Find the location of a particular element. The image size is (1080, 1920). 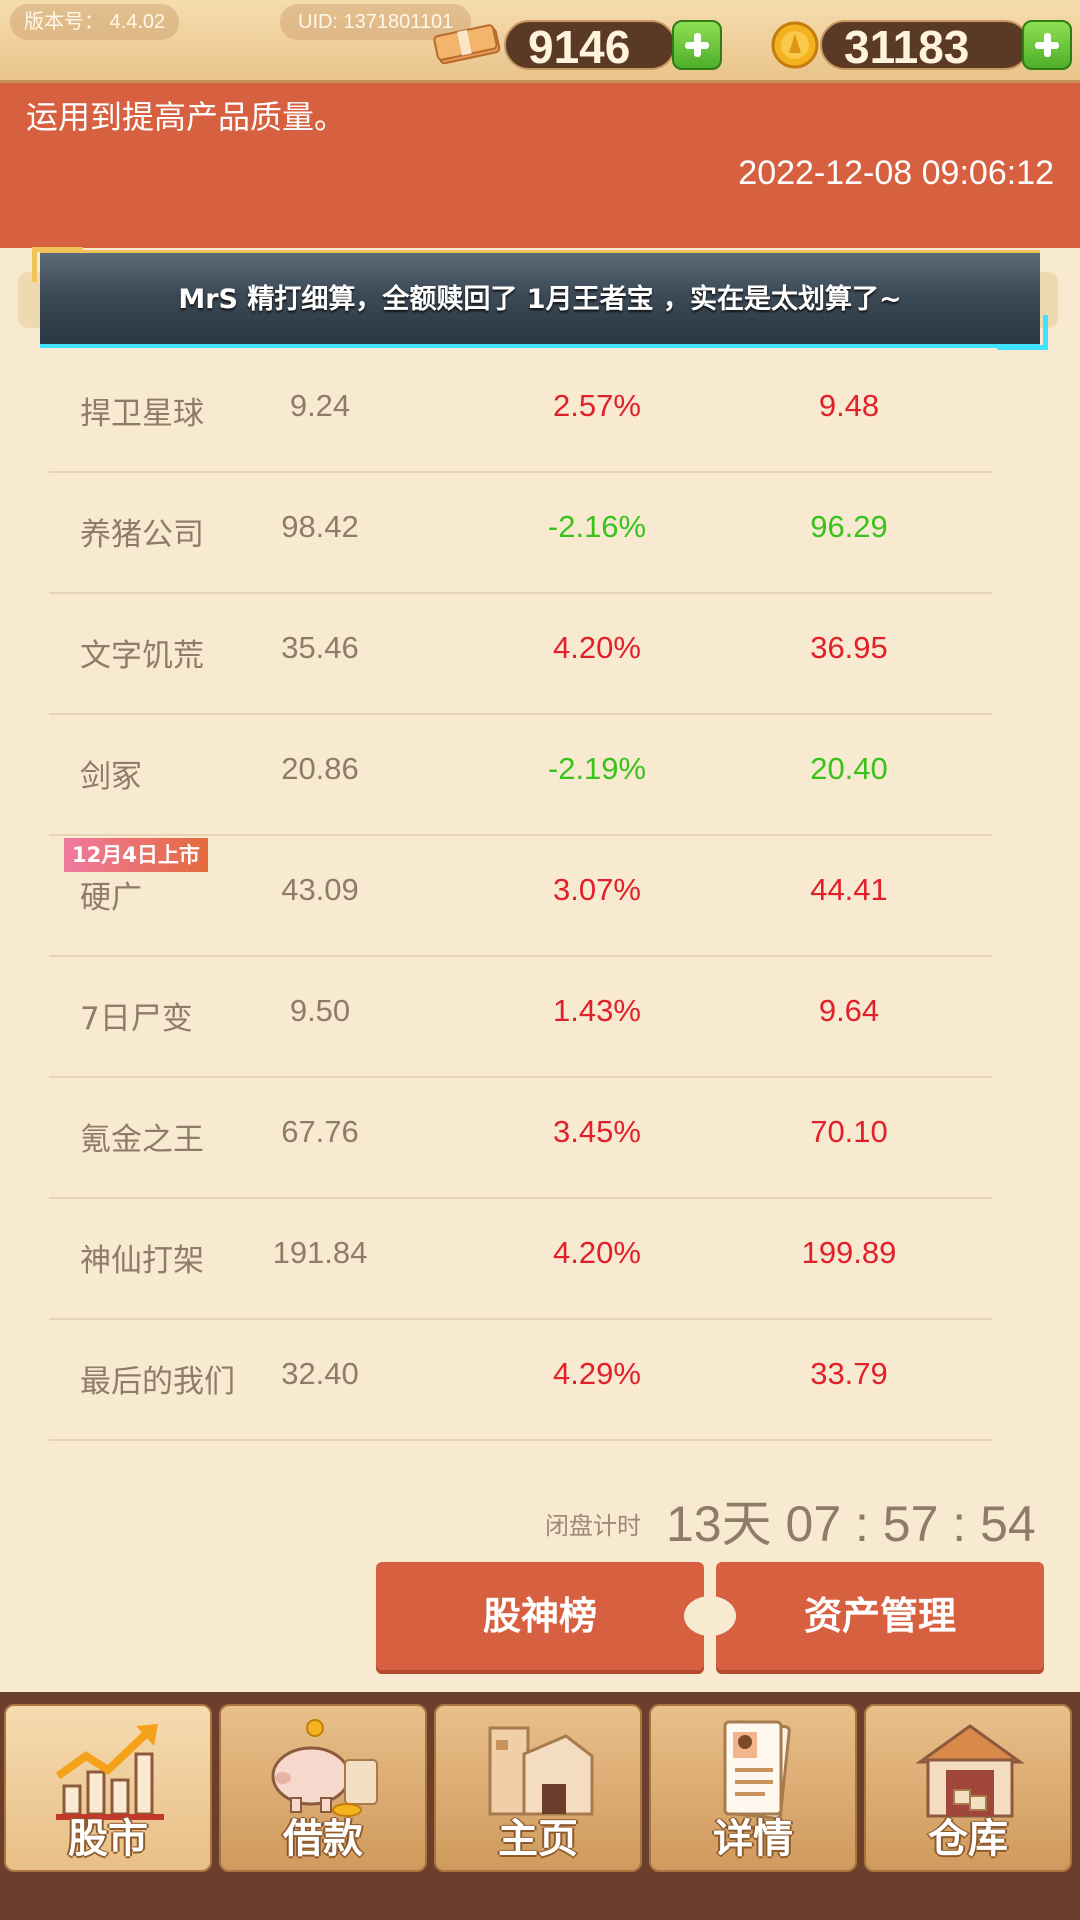

notice-banner: MrS 精打细算，全额赎回了 1月王者宝 ，实在是太划算了~ is located at coordinates (540, 298).